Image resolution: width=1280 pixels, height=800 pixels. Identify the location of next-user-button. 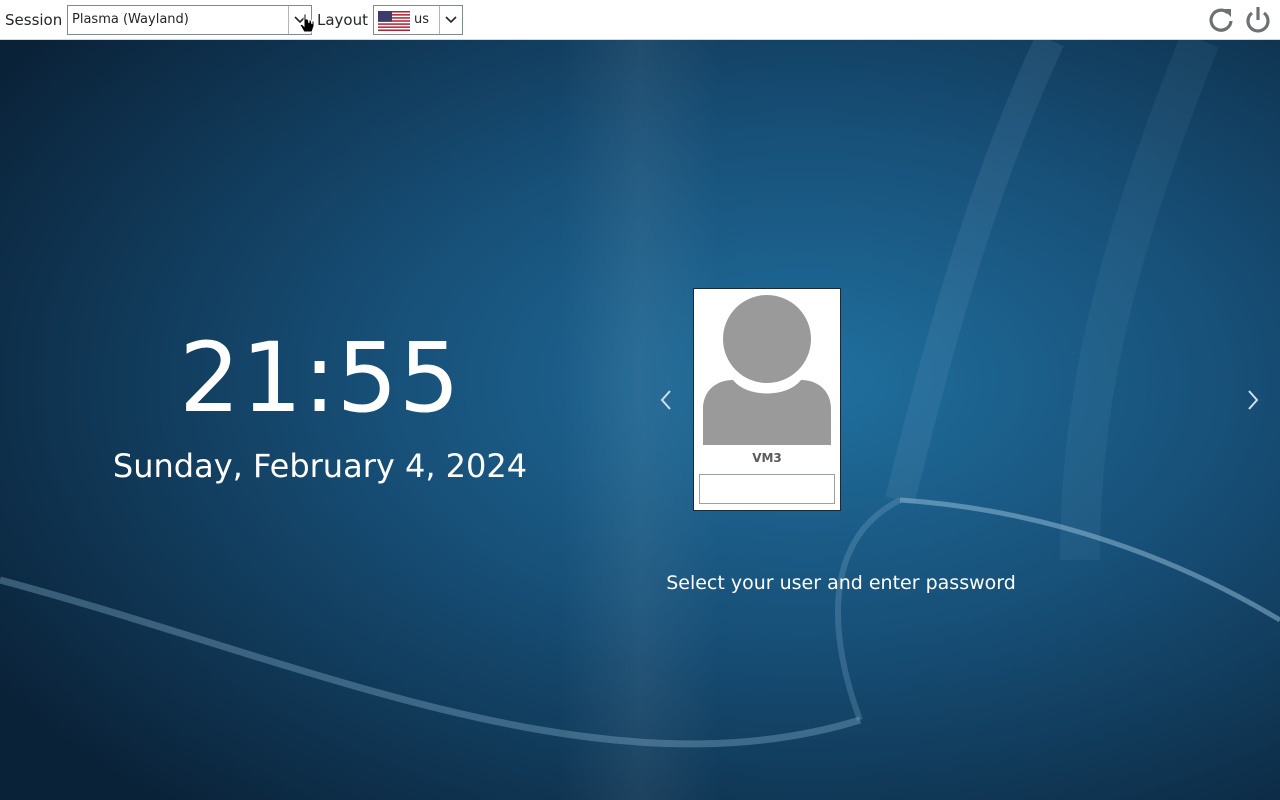
(1253, 400).